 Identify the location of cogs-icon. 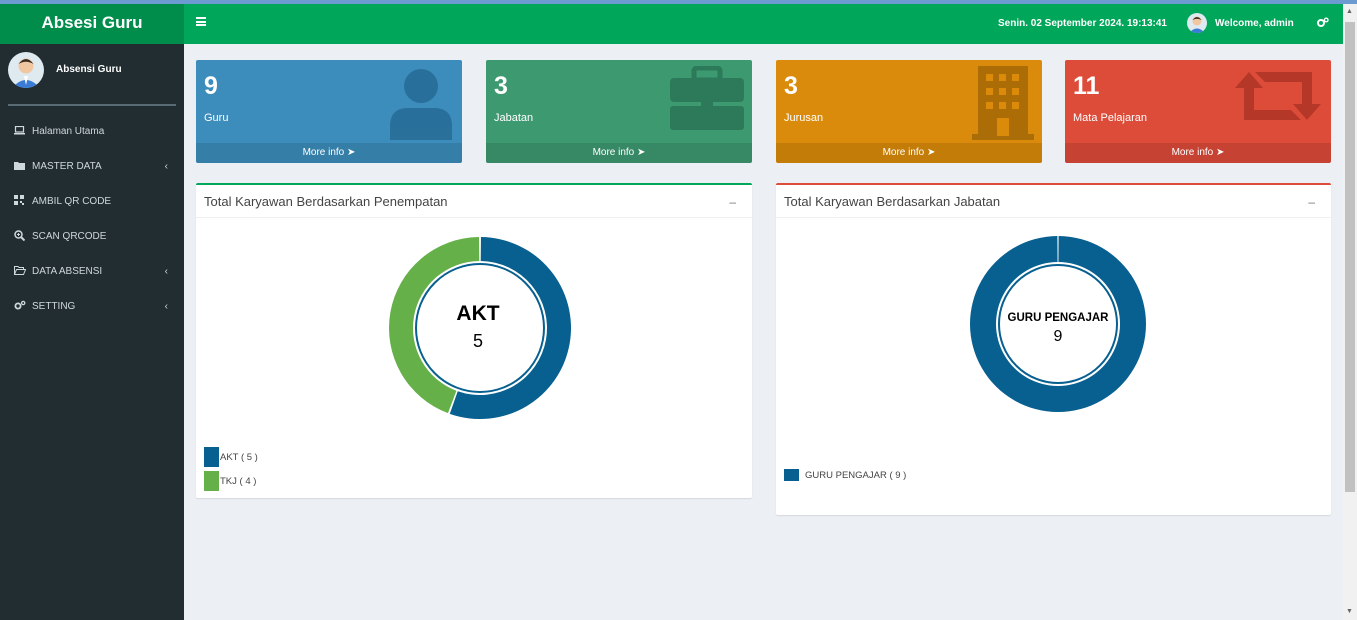
(21, 306).